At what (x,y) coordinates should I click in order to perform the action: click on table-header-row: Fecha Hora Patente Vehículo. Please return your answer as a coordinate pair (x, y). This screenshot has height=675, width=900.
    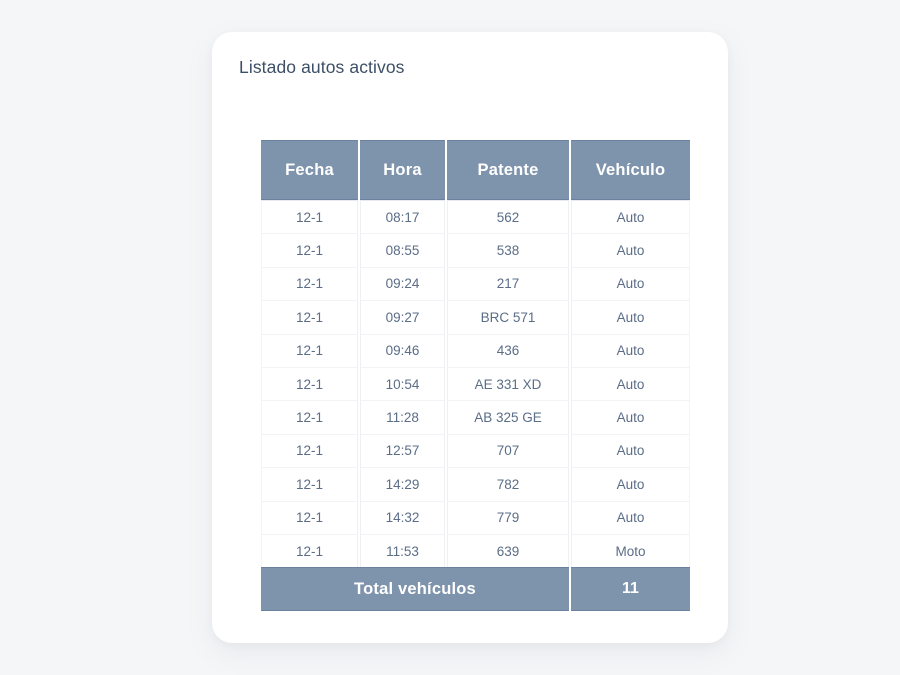
    Looking at the image, I should click on (475, 170).